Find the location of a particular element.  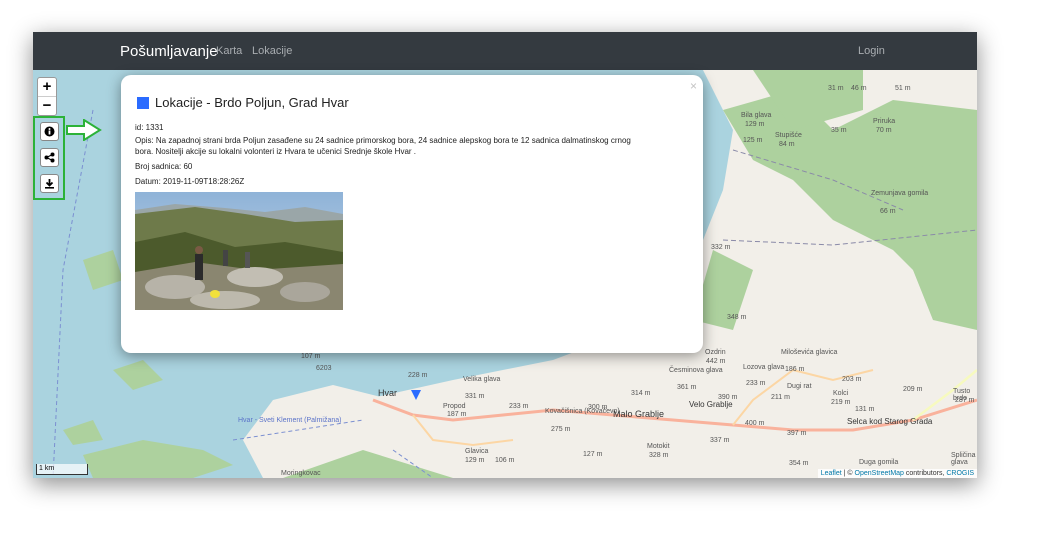

arrow-right-icon is located at coordinates (84, 130).